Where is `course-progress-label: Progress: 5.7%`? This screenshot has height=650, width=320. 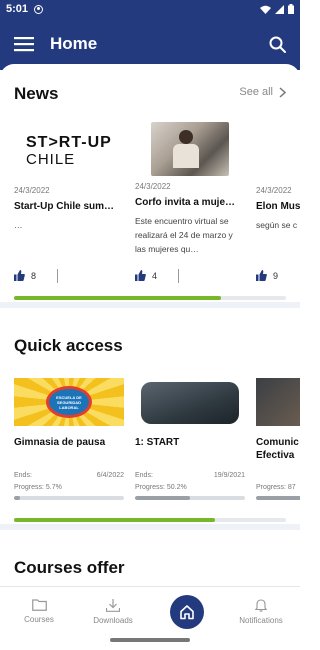
course-progress-label: Progress: 5.7% is located at coordinates (38, 487).